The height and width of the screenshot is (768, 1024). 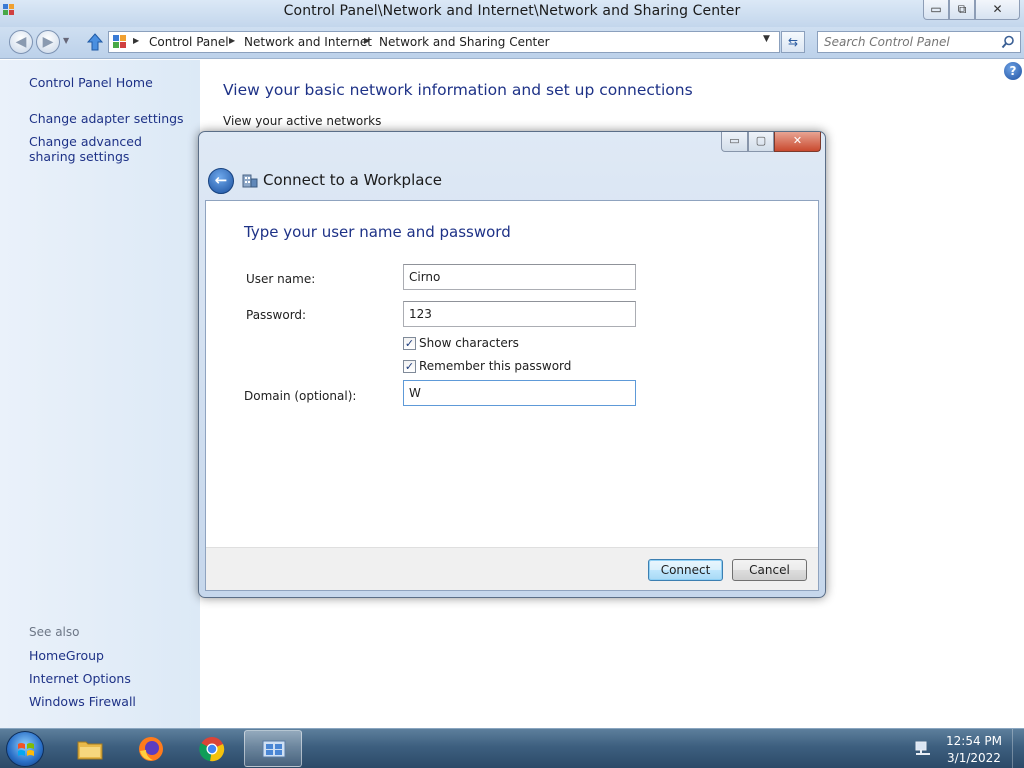 I want to click on network-center-icon, so click(x=274, y=749).